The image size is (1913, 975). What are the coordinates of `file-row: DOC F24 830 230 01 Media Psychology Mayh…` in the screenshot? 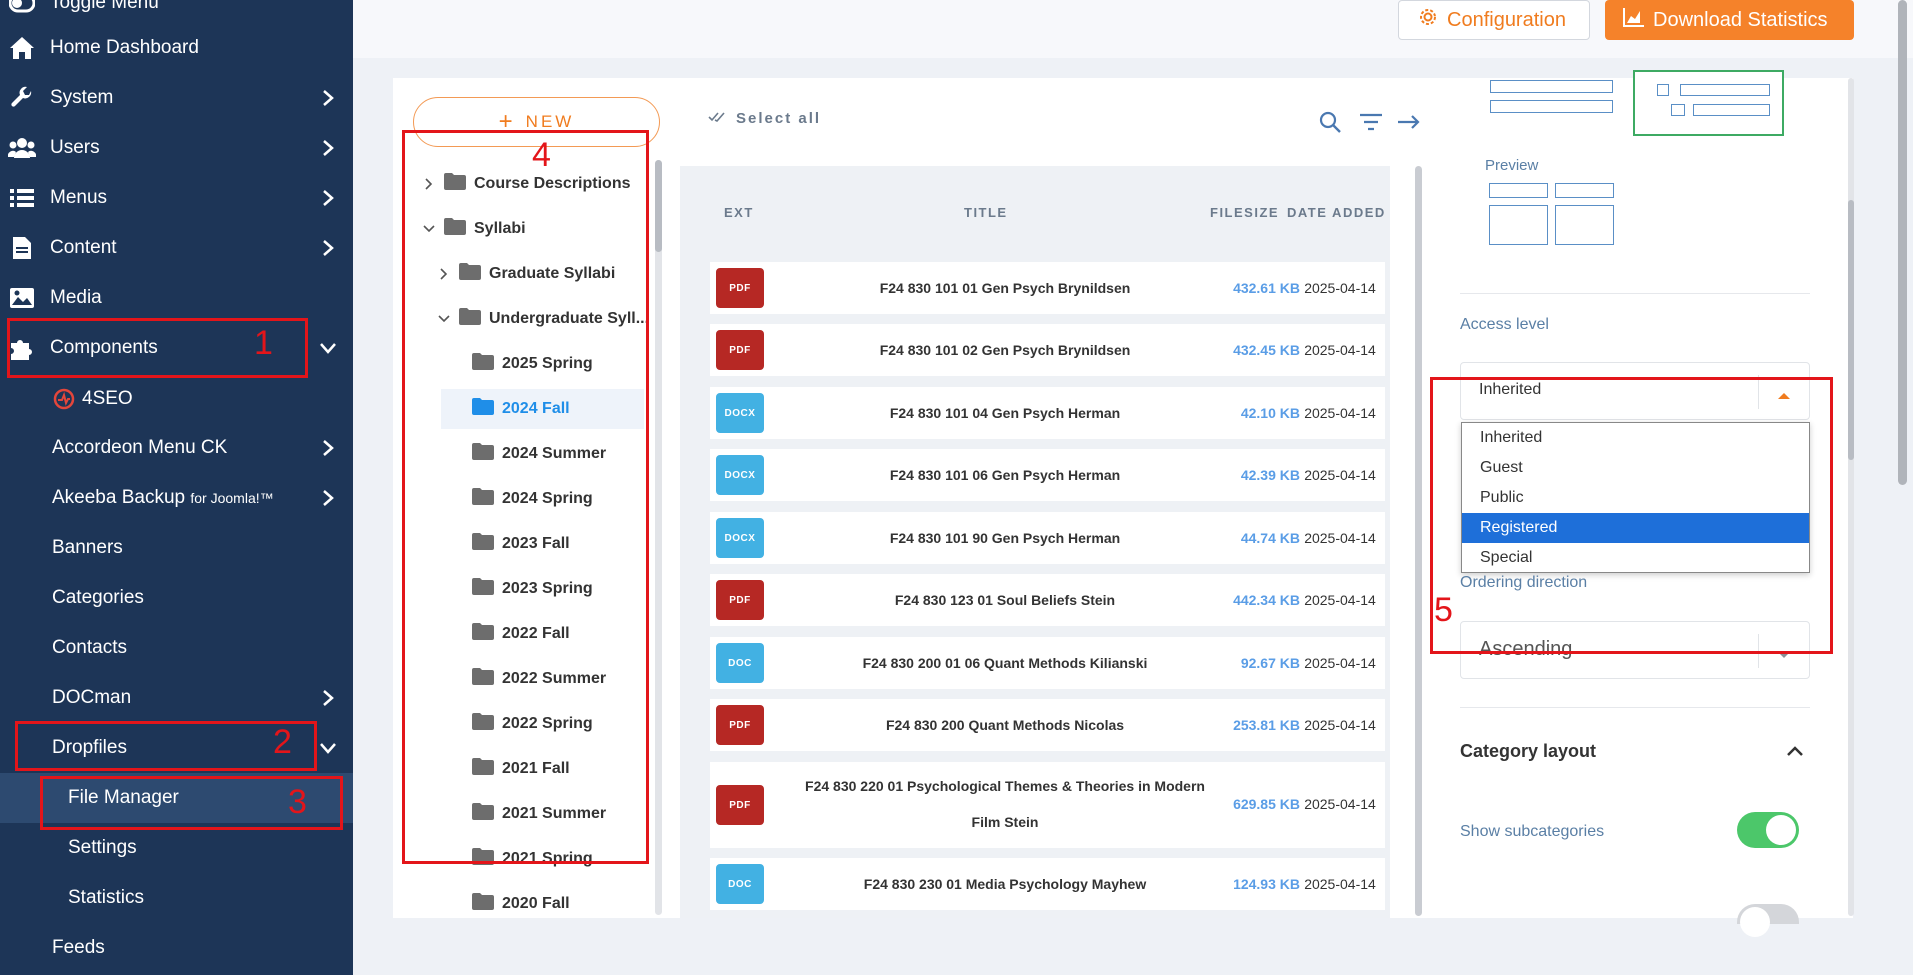 It's located at (1047, 884).